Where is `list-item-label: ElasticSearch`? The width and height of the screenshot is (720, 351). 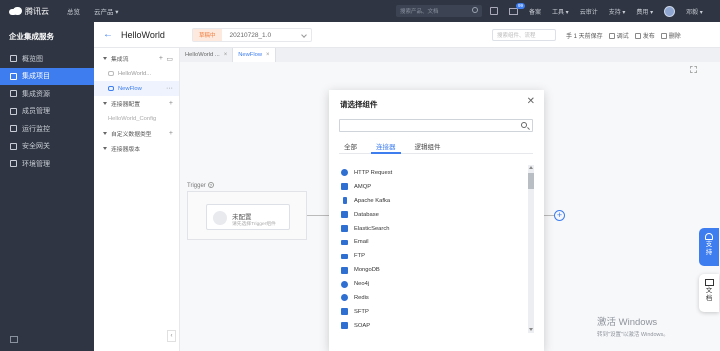 list-item-label: ElasticSearch is located at coordinates (372, 228).